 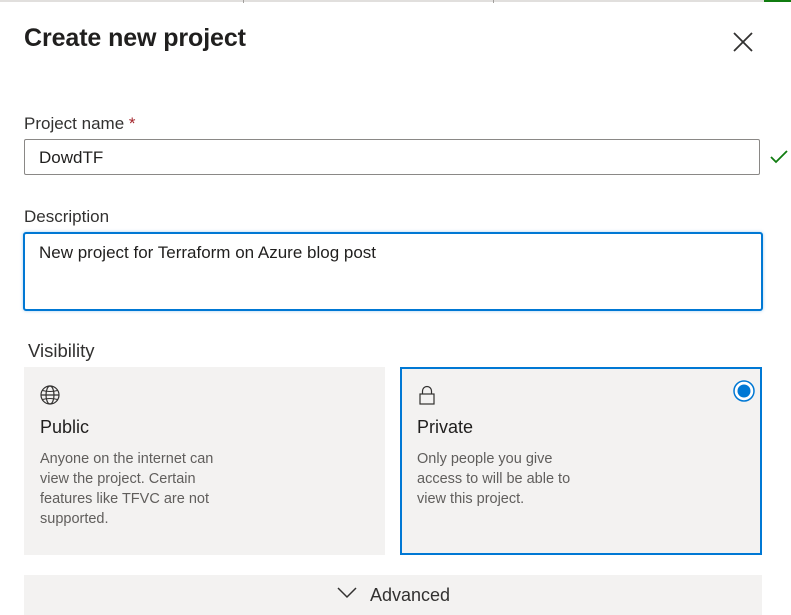 What do you see at coordinates (427, 395) in the screenshot?
I see `lock-icon` at bounding box center [427, 395].